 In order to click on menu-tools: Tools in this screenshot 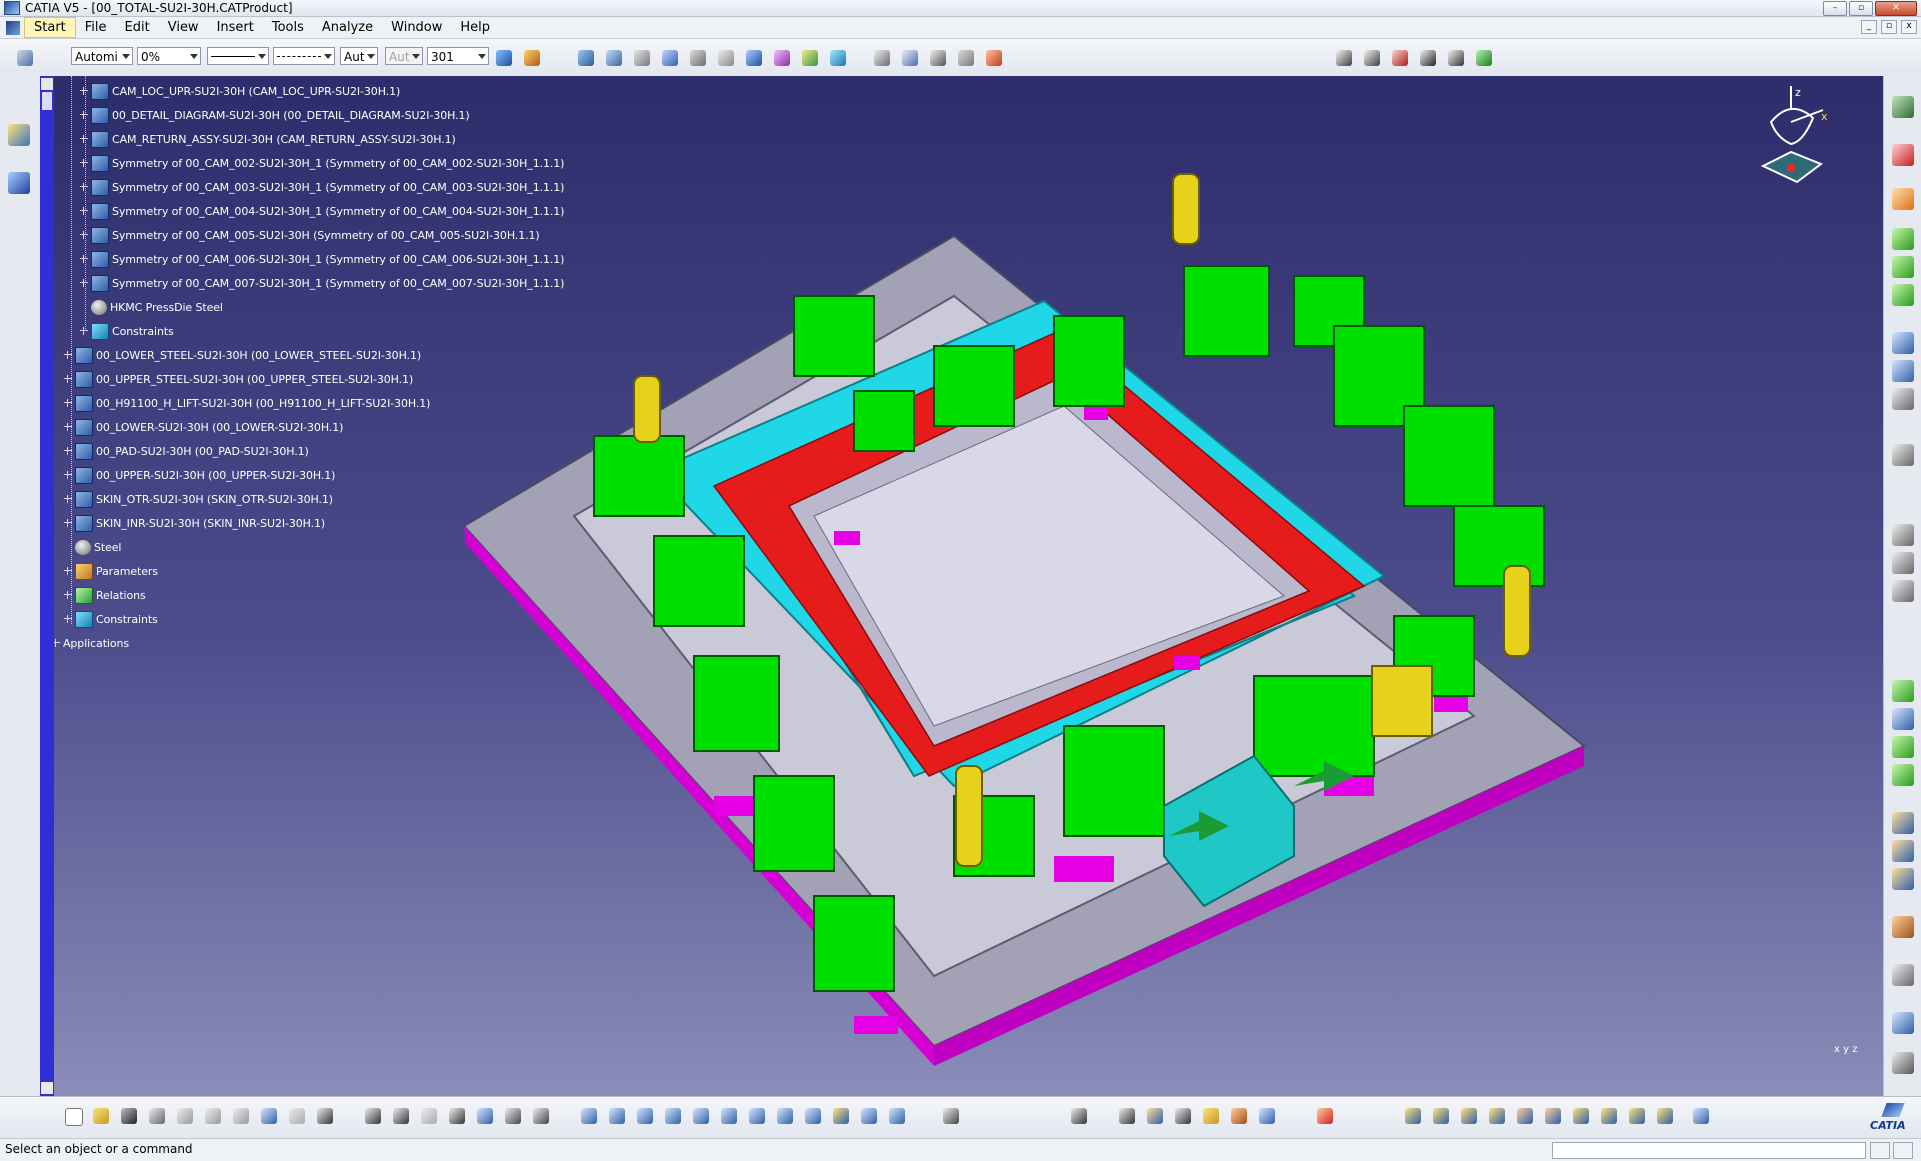, I will do `click(288, 27)`.